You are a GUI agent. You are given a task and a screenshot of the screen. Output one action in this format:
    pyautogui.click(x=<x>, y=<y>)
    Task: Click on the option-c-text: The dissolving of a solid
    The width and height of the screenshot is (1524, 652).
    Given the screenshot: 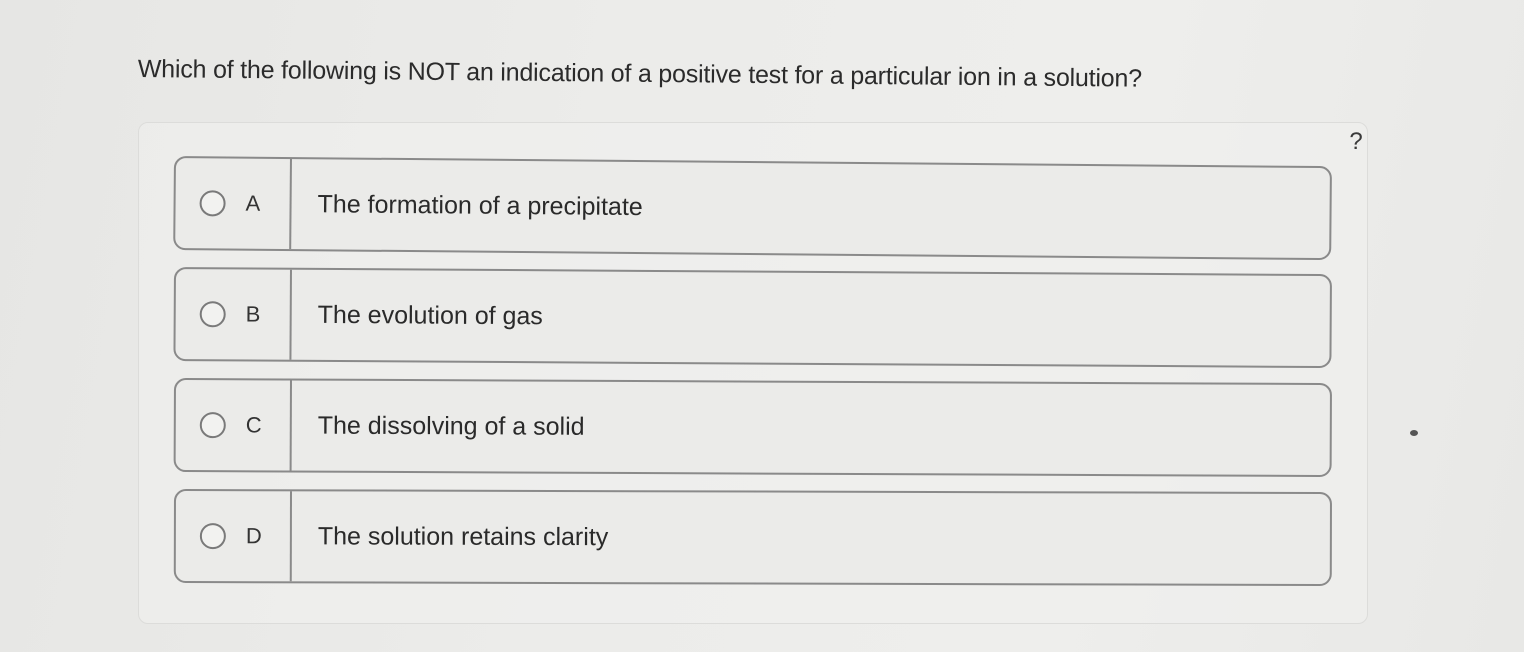 What is the action you would take?
    pyautogui.click(x=451, y=426)
    